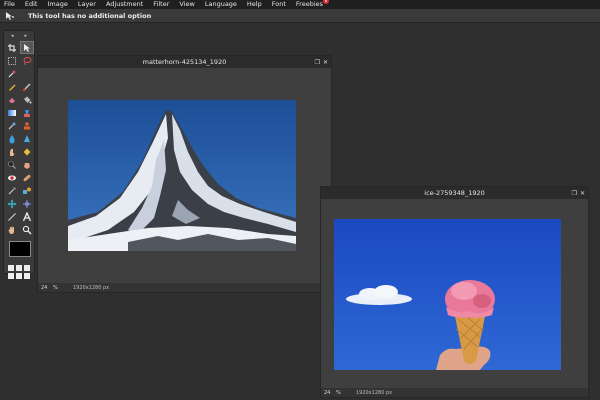  What do you see at coordinates (578, 193) in the screenshot?
I see `window-controls: ❐ ✕` at bounding box center [578, 193].